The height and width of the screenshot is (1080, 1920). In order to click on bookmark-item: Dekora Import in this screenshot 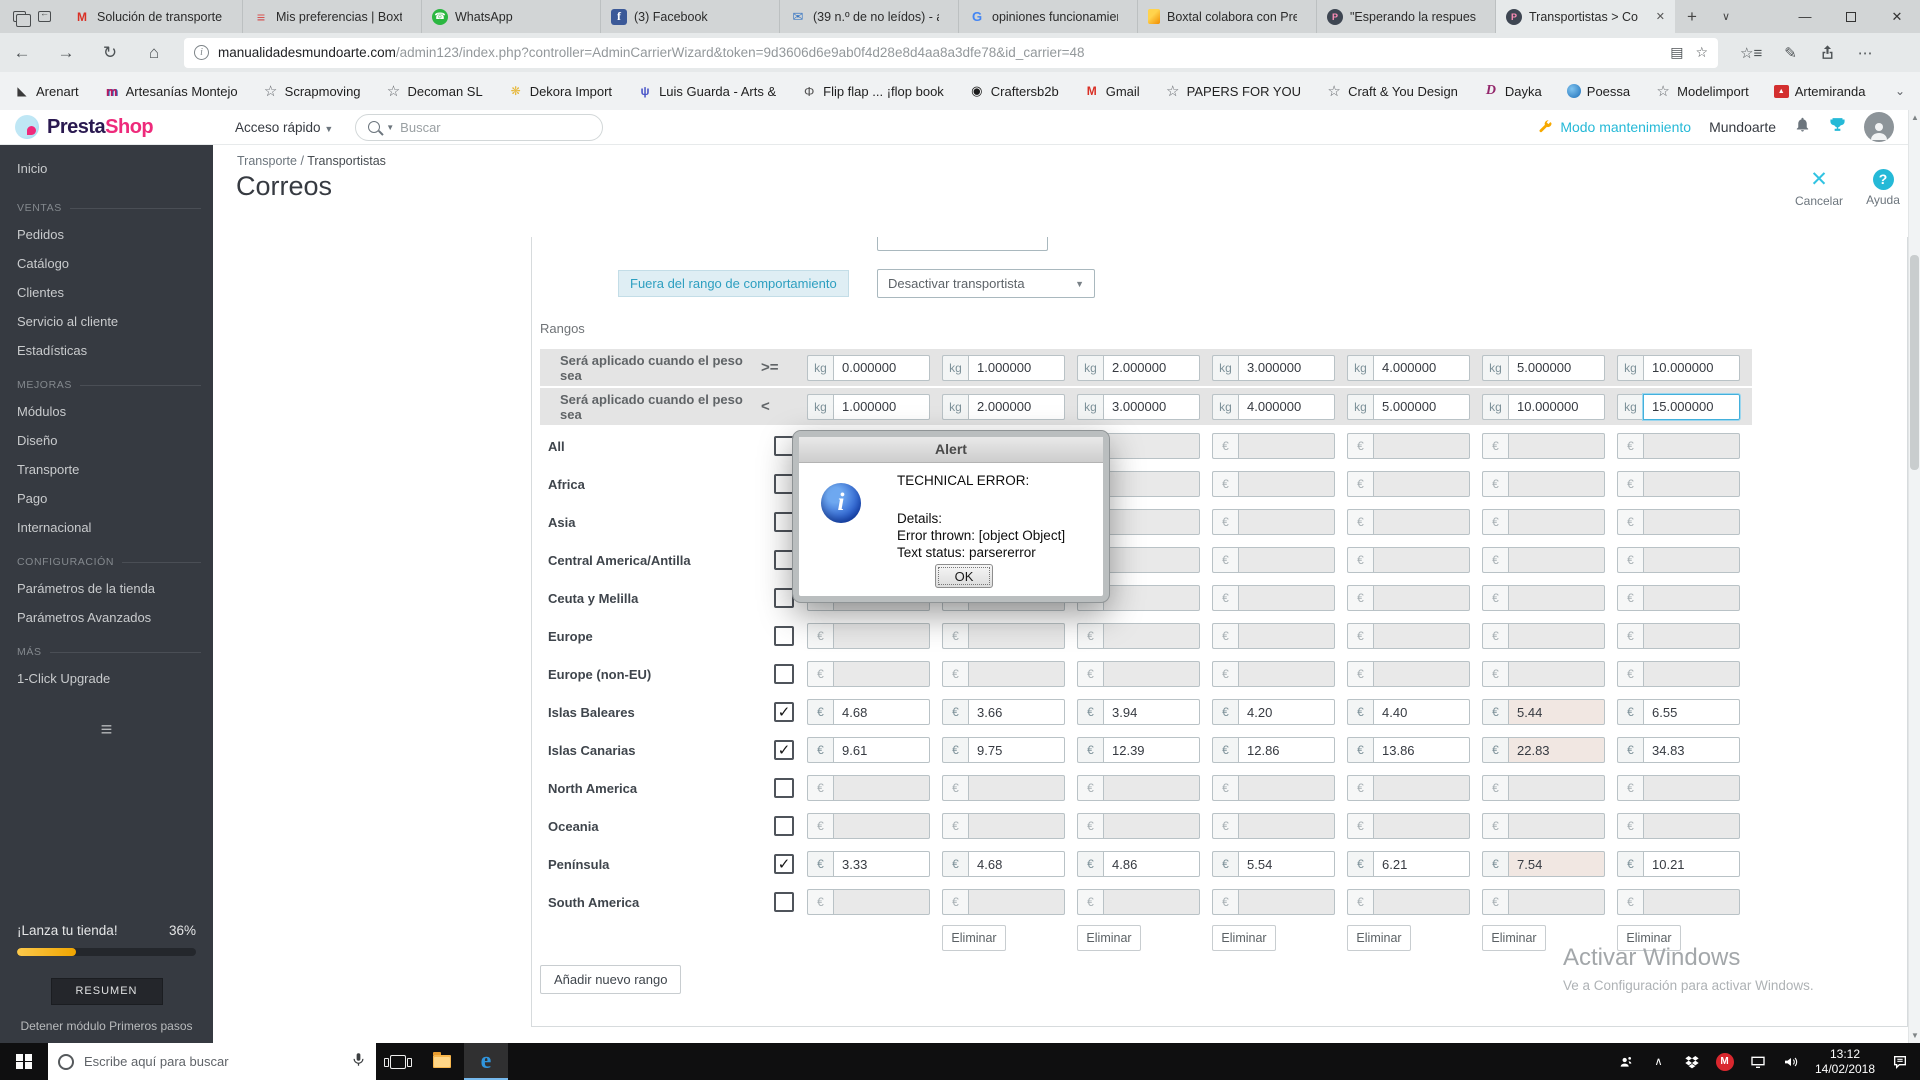, I will do `click(560, 91)`.